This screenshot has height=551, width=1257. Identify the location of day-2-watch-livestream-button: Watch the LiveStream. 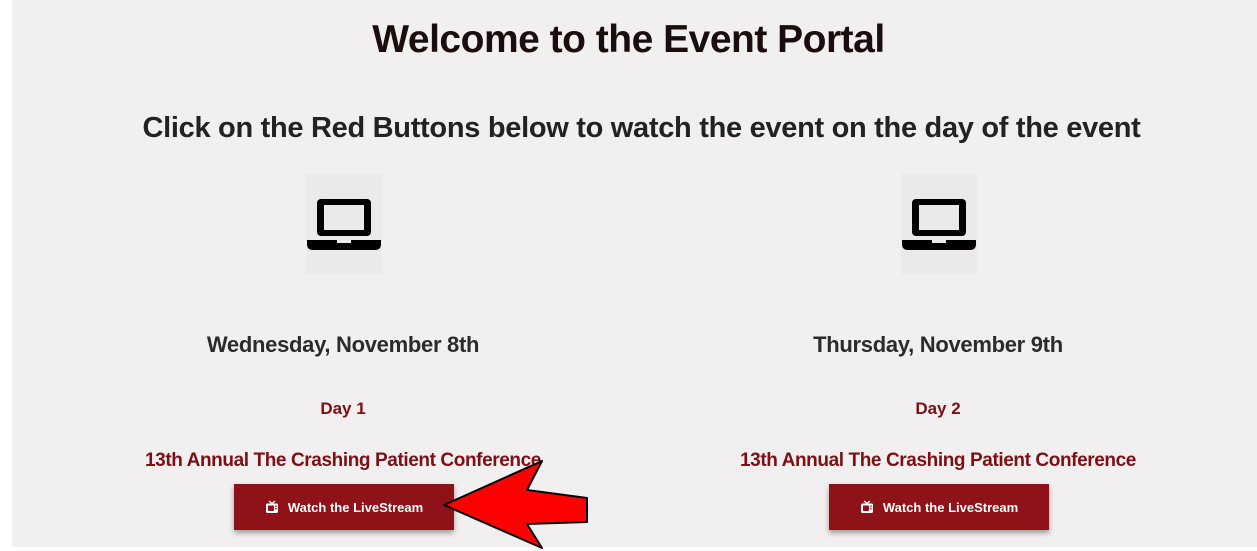
(939, 507).